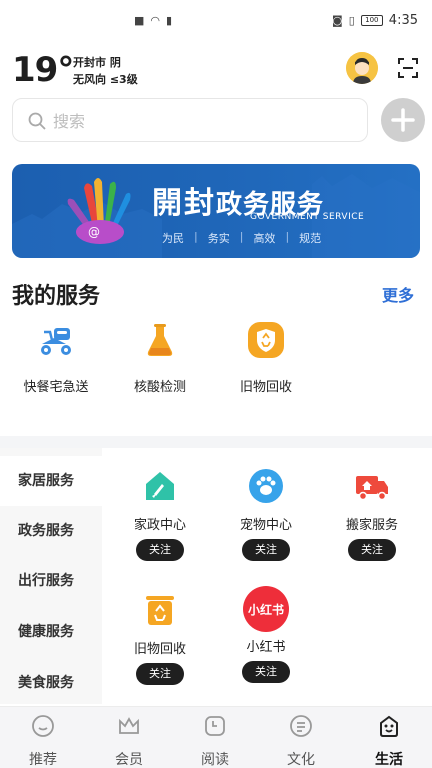 The height and width of the screenshot is (768, 432). What do you see at coordinates (129, 760) in the screenshot?
I see `nav-label: 会员` at bounding box center [129, 760].